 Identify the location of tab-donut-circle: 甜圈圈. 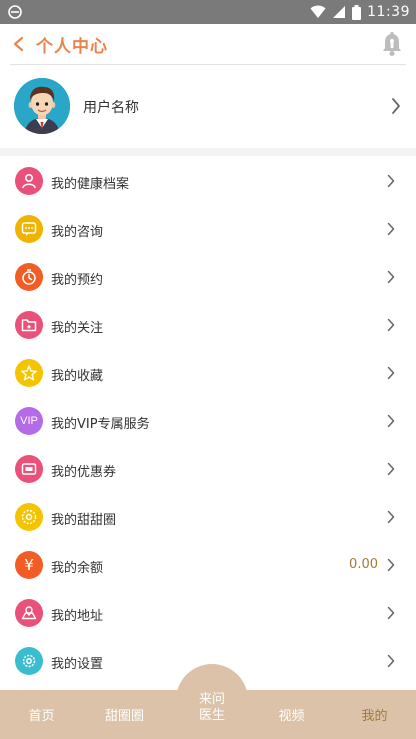
(124, 714).